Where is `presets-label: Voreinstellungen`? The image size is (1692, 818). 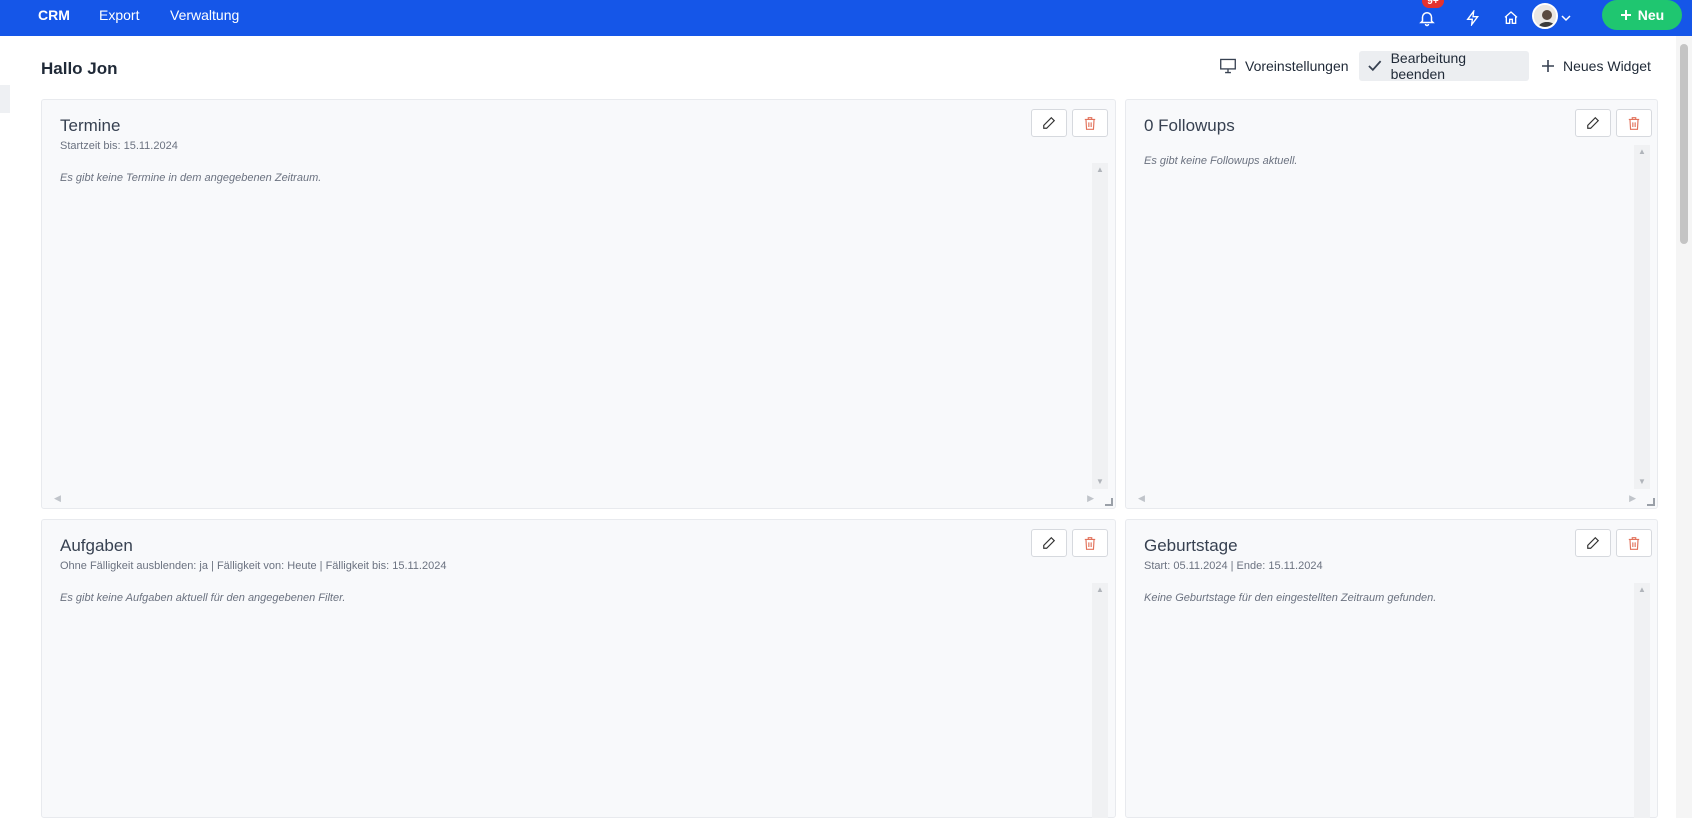 presets-label: Voreinstellungen is located at coordinates (1297, 66).